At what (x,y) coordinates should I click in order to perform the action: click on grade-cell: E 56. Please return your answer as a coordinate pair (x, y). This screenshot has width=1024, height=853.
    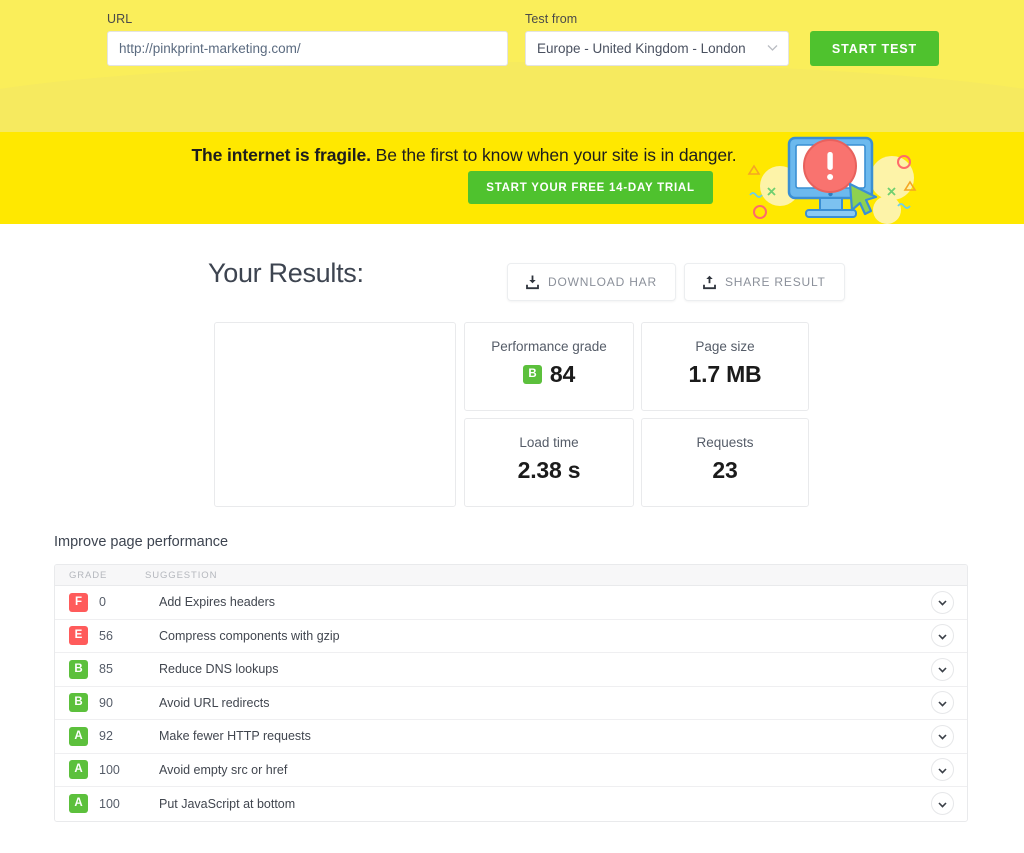
    Looking at the image, I should click on (108, 636).